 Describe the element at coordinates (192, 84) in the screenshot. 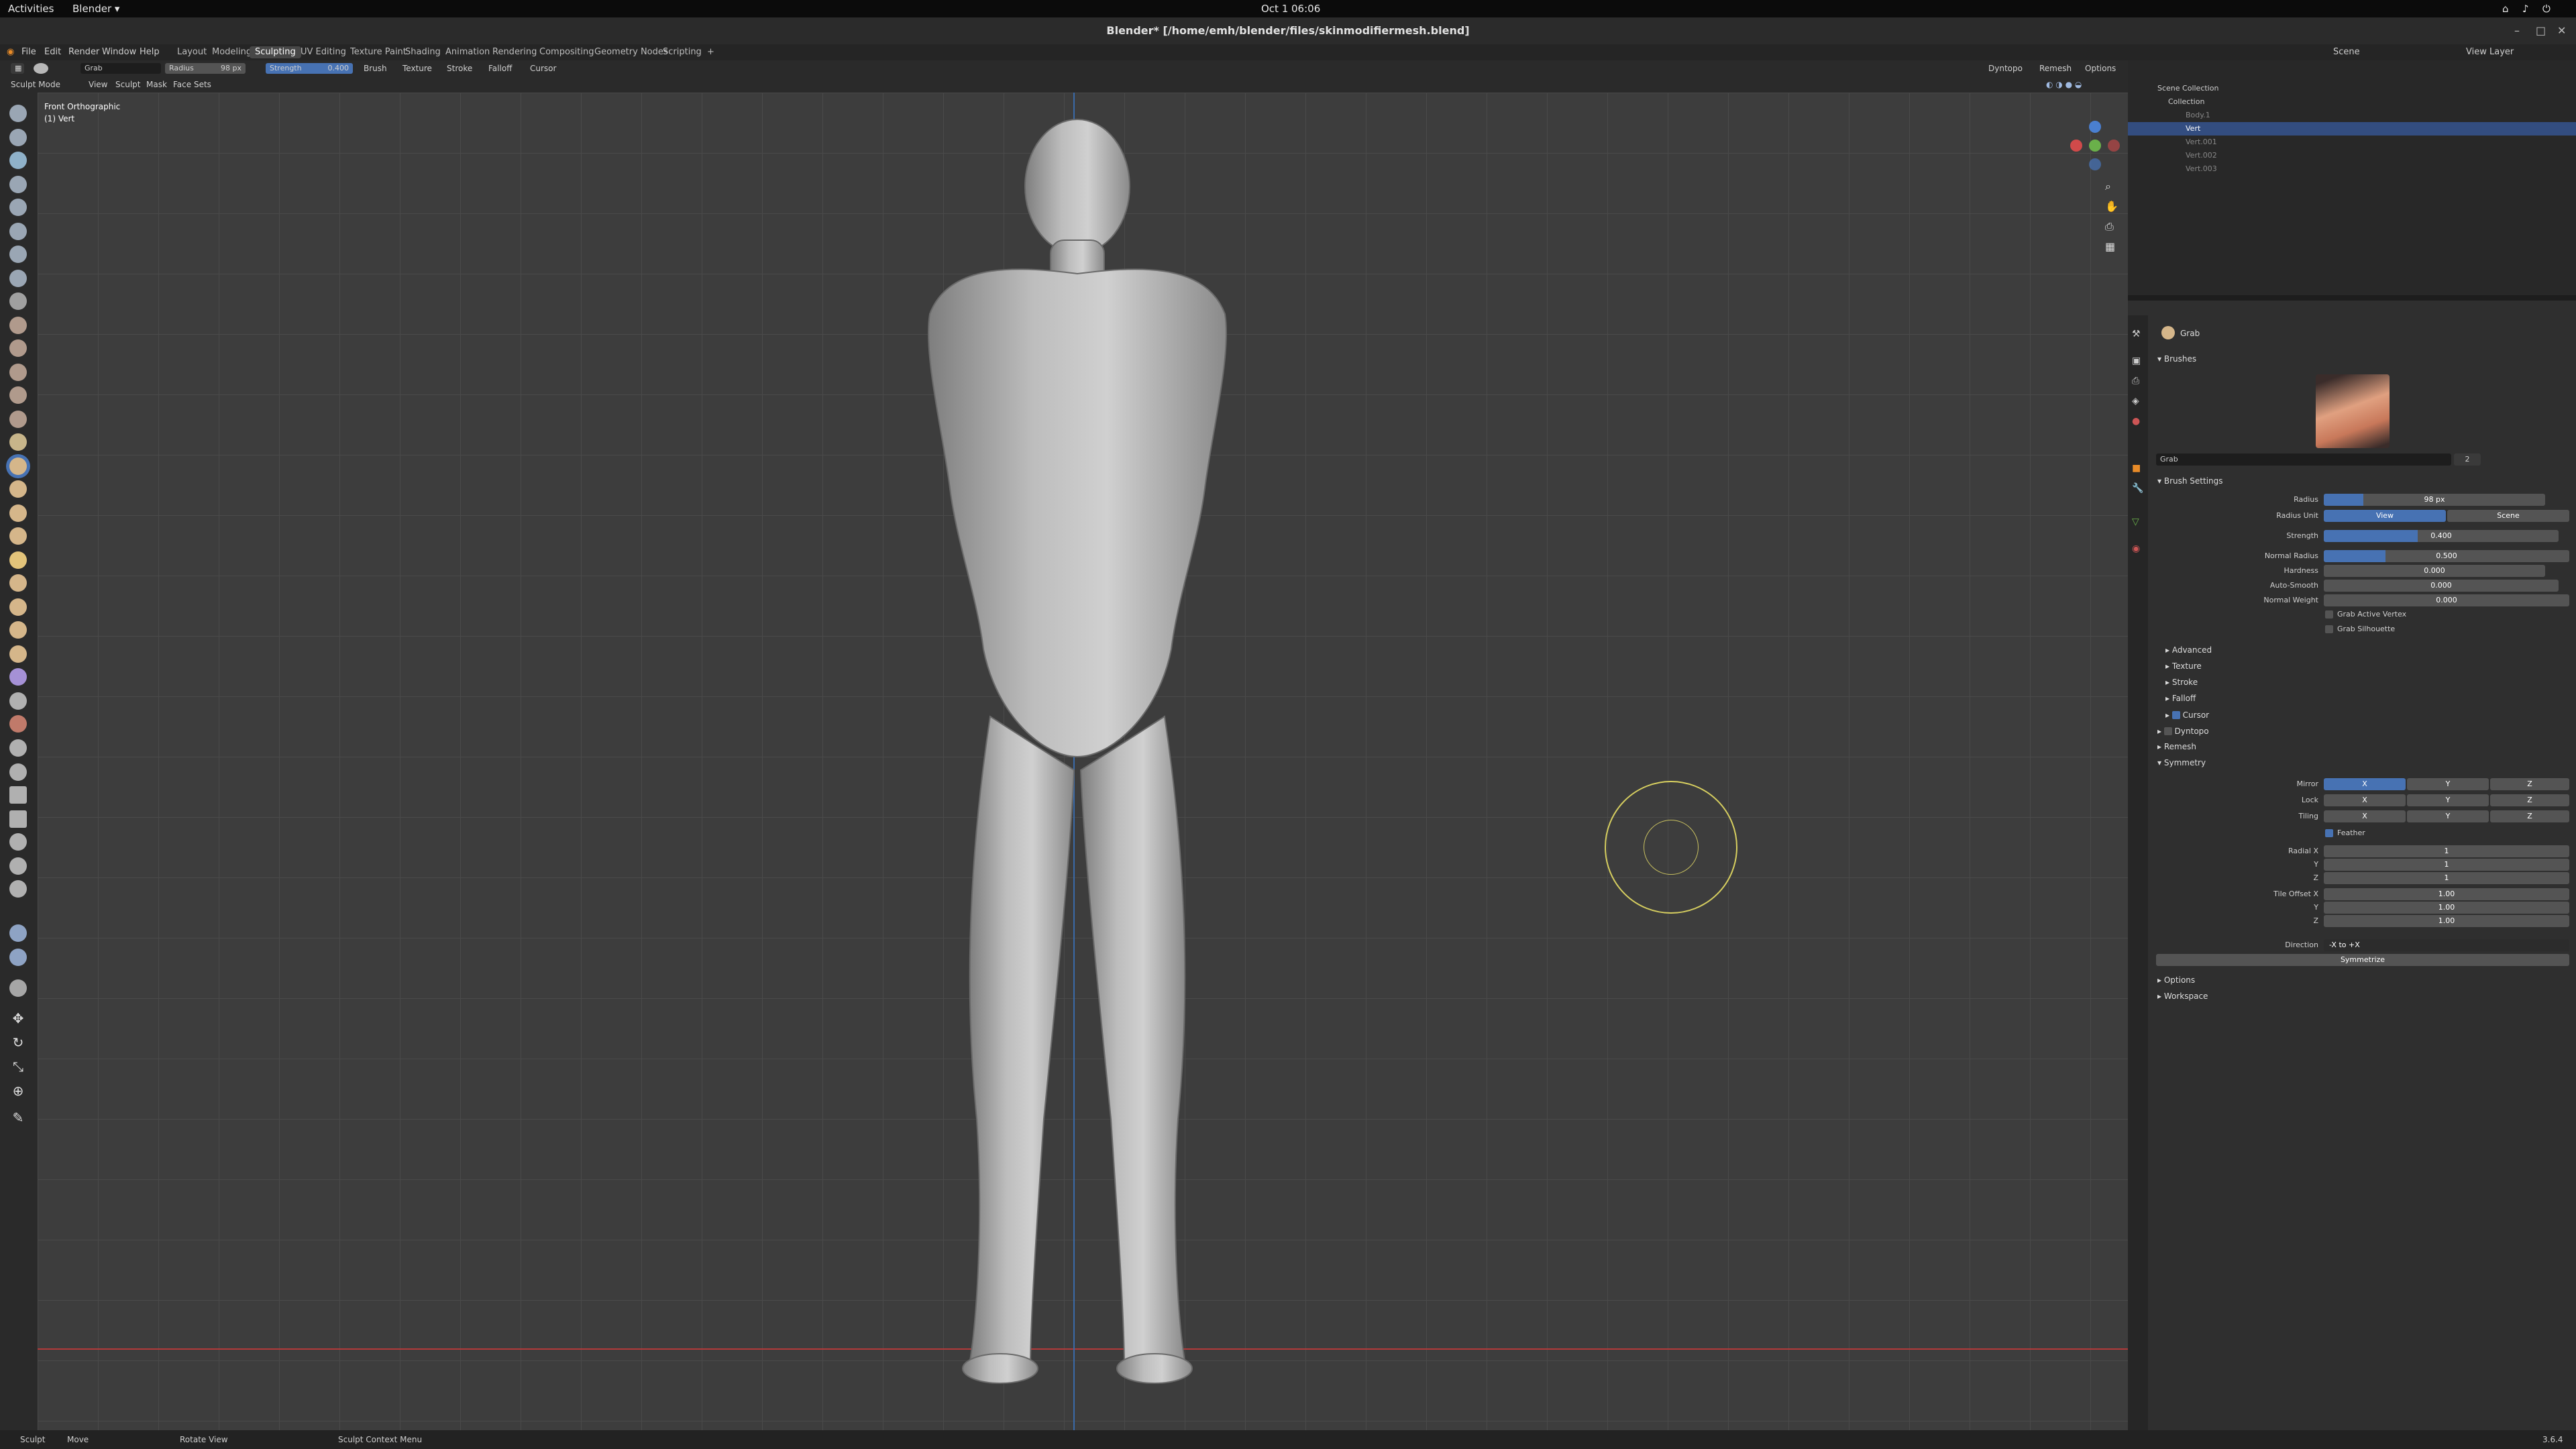

I see `face-sets-menu: Face Sets` at that location.